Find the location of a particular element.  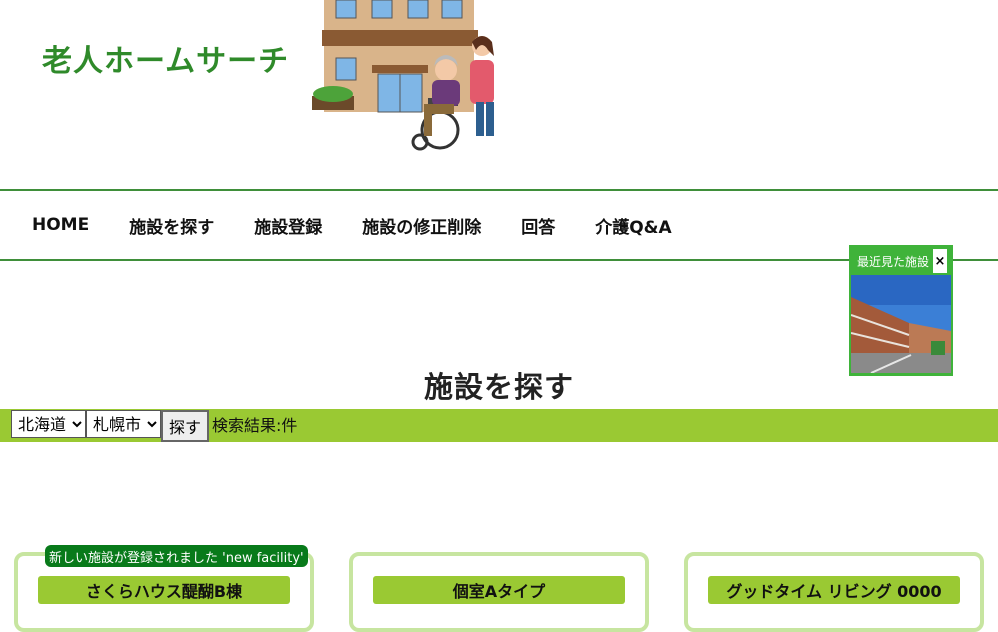

nav-item-edit-delete-facility: 施設の修正削除 is located at coordinates (421, 225).